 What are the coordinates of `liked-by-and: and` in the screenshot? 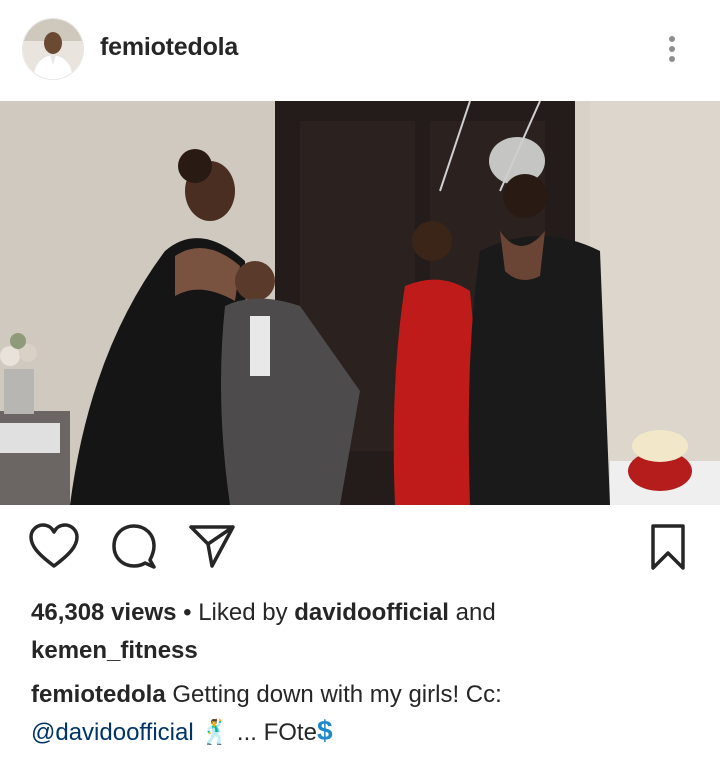 It's located at (475, 612).